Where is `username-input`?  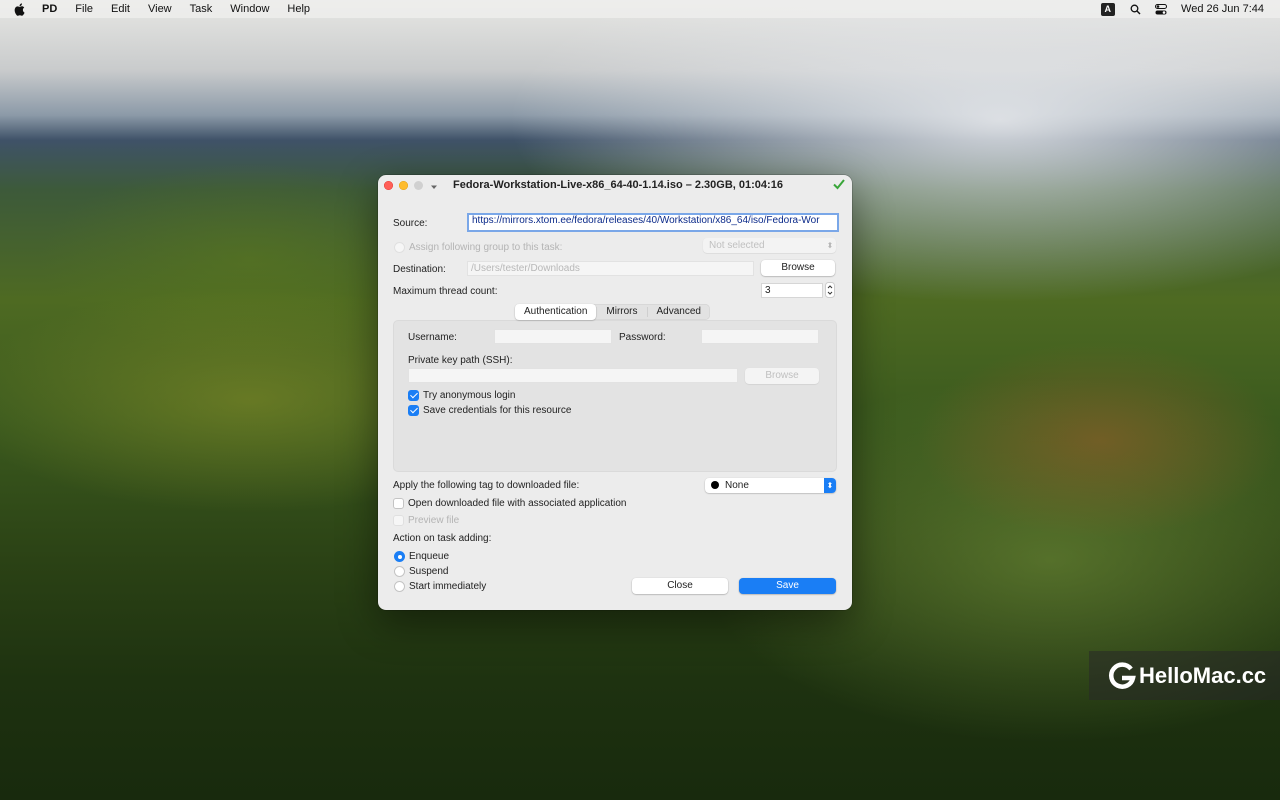 username-input is located at coordinates (553, 336).